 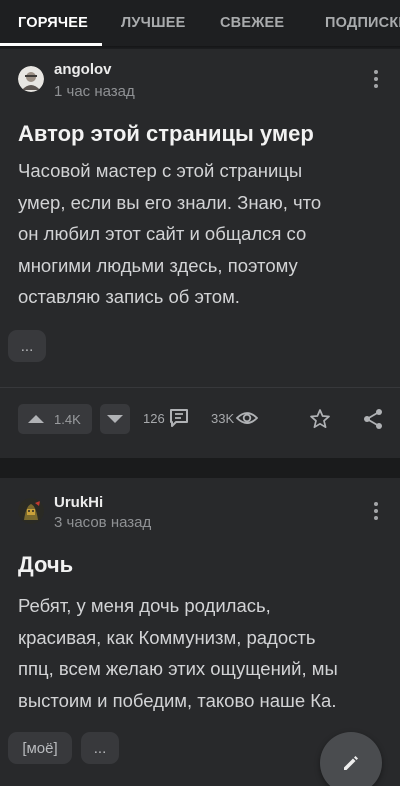 What do you see at coordinates (247, 418) in the screenshot?
I see `eye-icon` at bounding box center [247, 418].